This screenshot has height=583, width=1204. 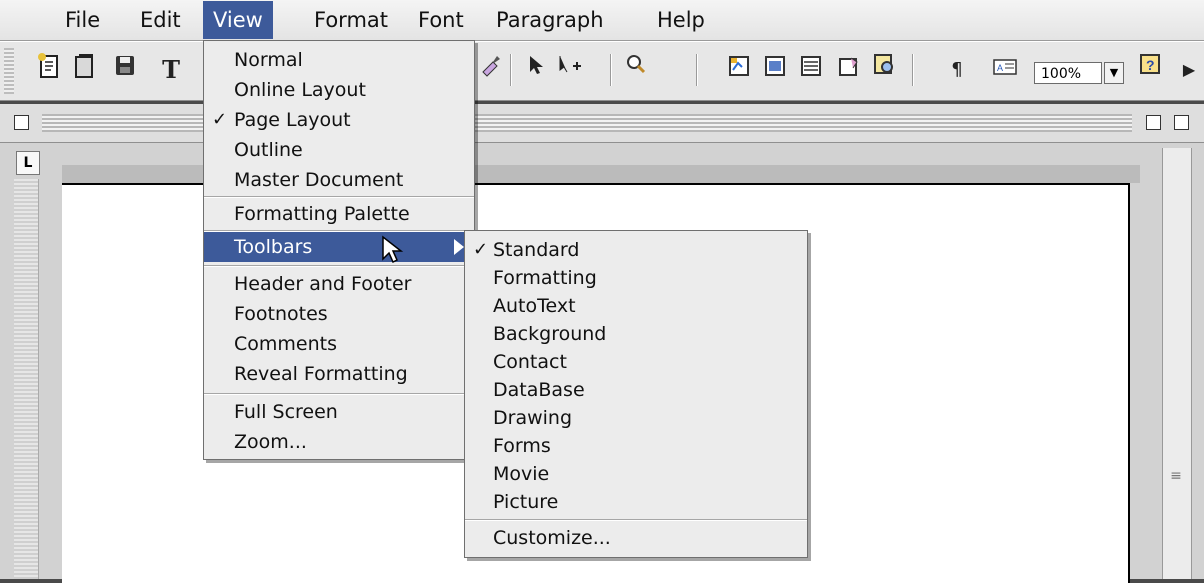 What do you see at coordinates (339, 344) in the screenshot?
I see `menu-item-comments: Comments` at bounding box center [339, 344].